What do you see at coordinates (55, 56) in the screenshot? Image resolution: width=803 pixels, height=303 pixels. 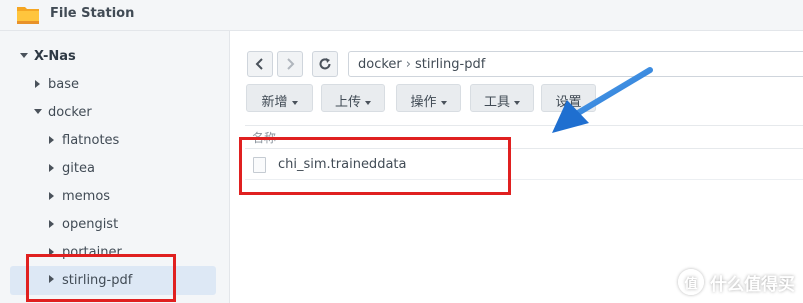 I see `tree-item-label: X-Nas` at bounding box center [55, 56].